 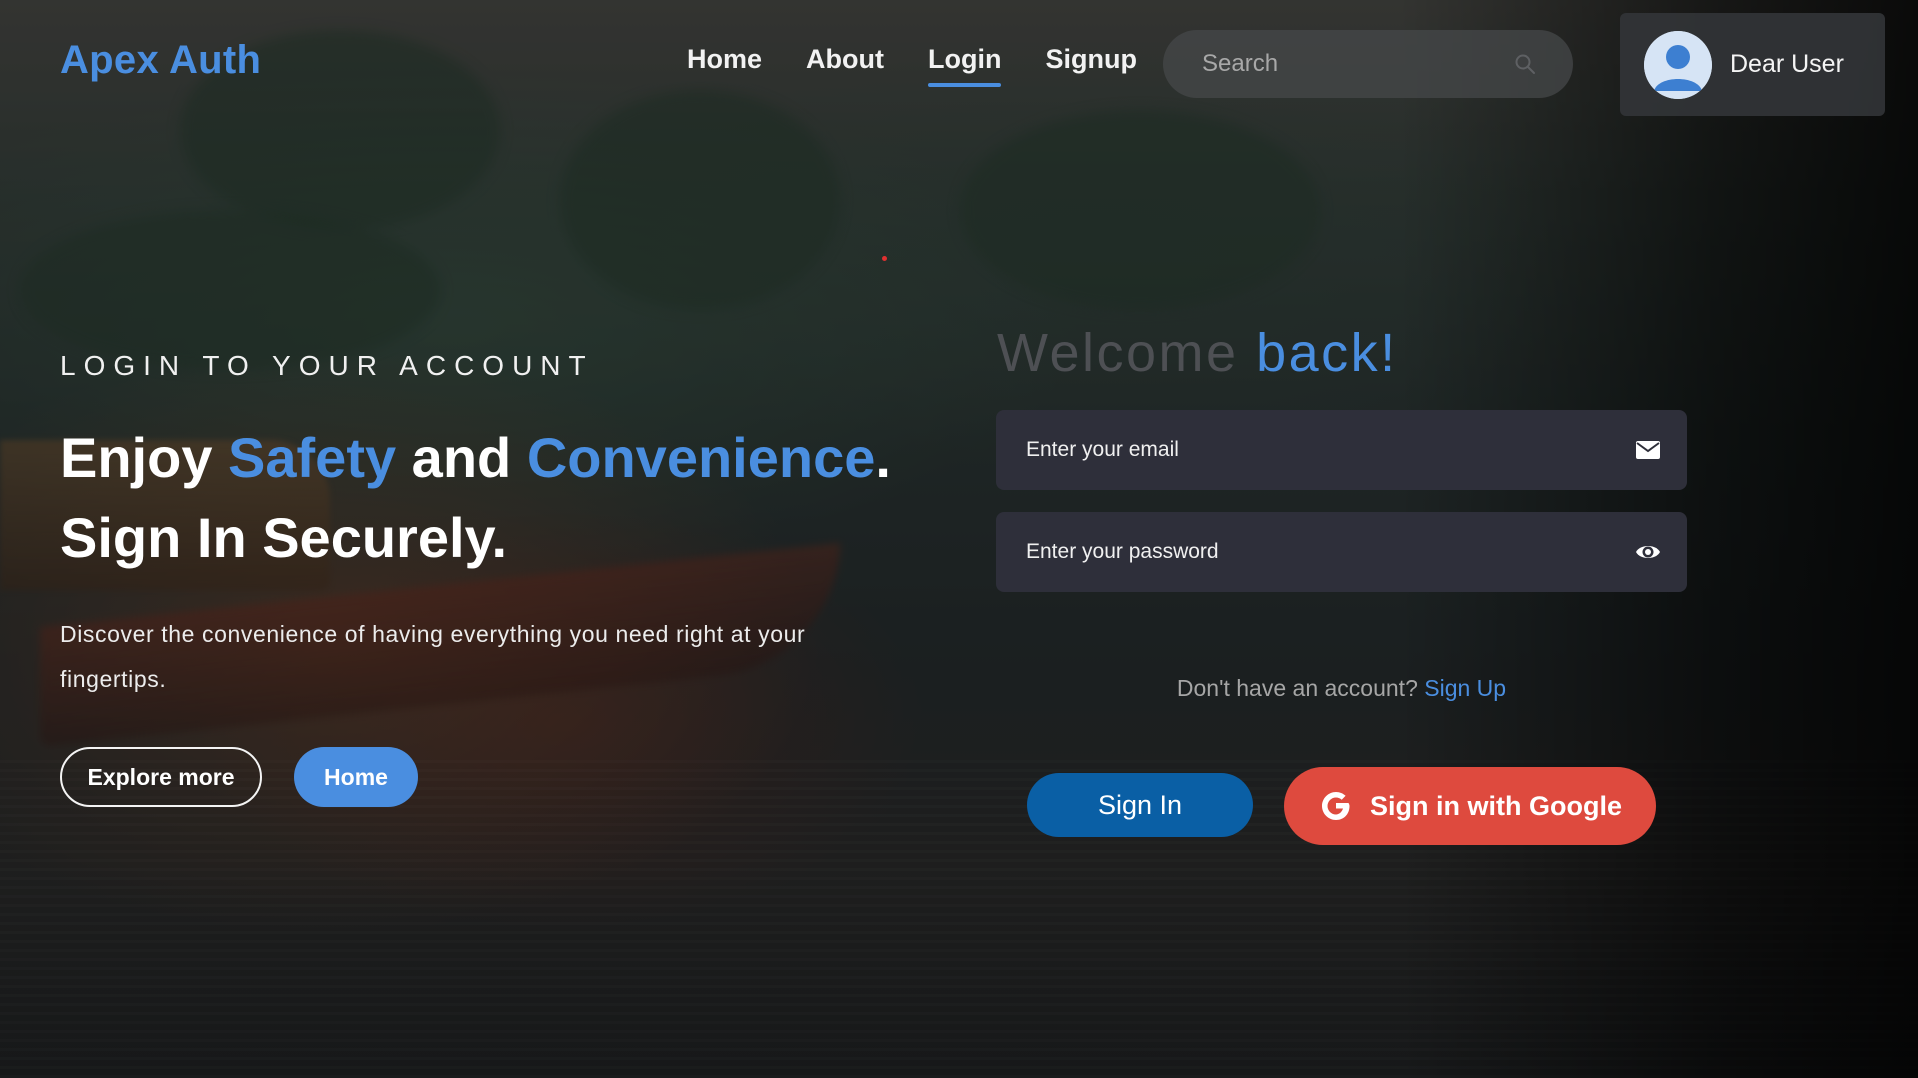 I want to click on password-field-container, so click(x=1341, y=552).